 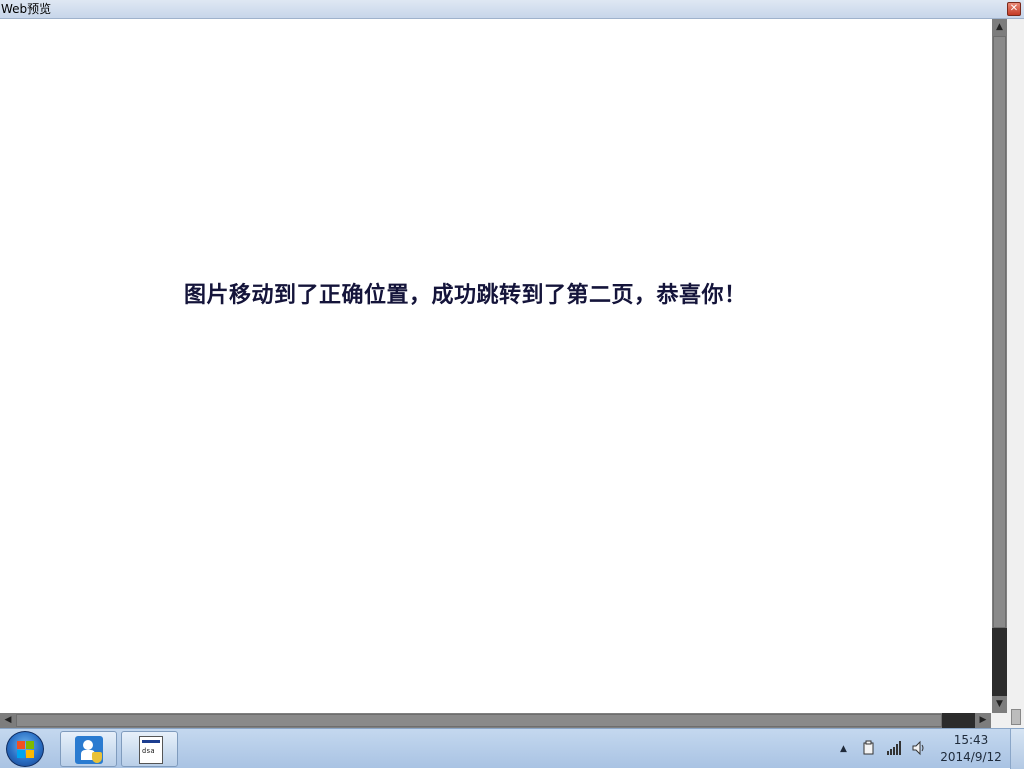 I want to click on close-icon: ✕, so click(x=1014, y=8).